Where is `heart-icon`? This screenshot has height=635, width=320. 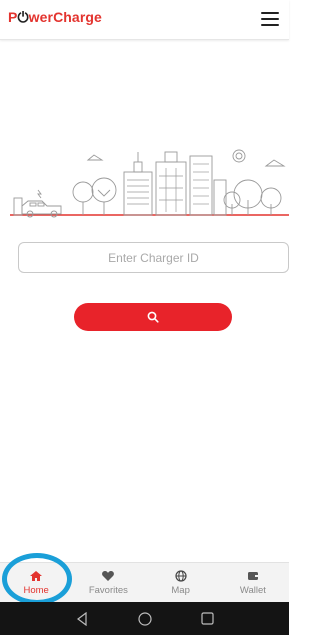 heart-icon is located at coordinates (108, 575).